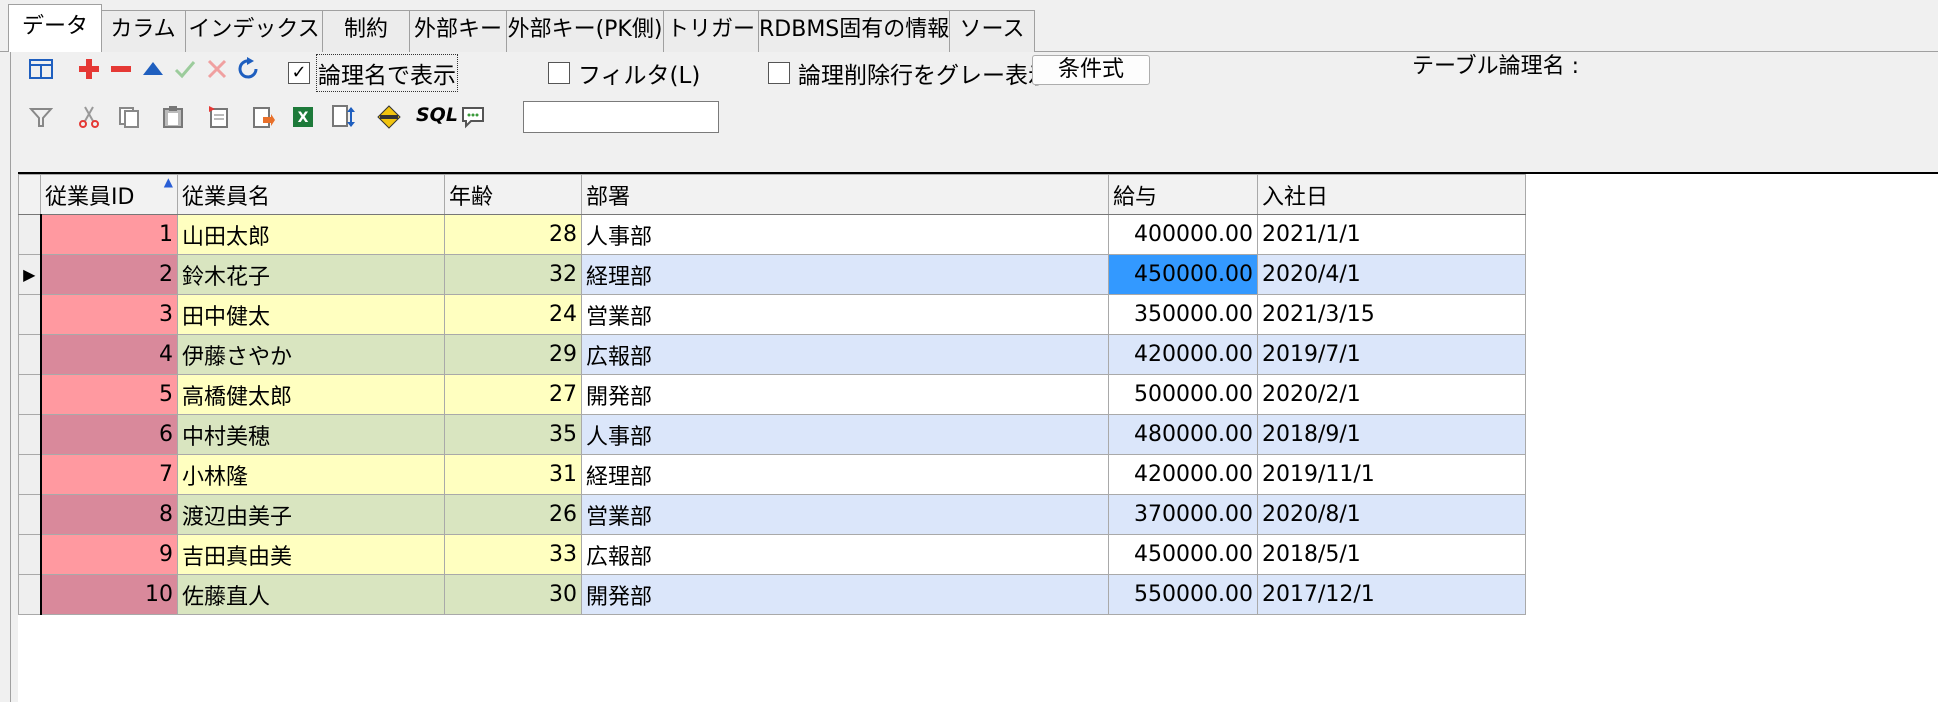  What do you see at coordinates (109, 554) in the screenshot?
I see `cell-employee-id: 9` at bounding box center [109, 554].